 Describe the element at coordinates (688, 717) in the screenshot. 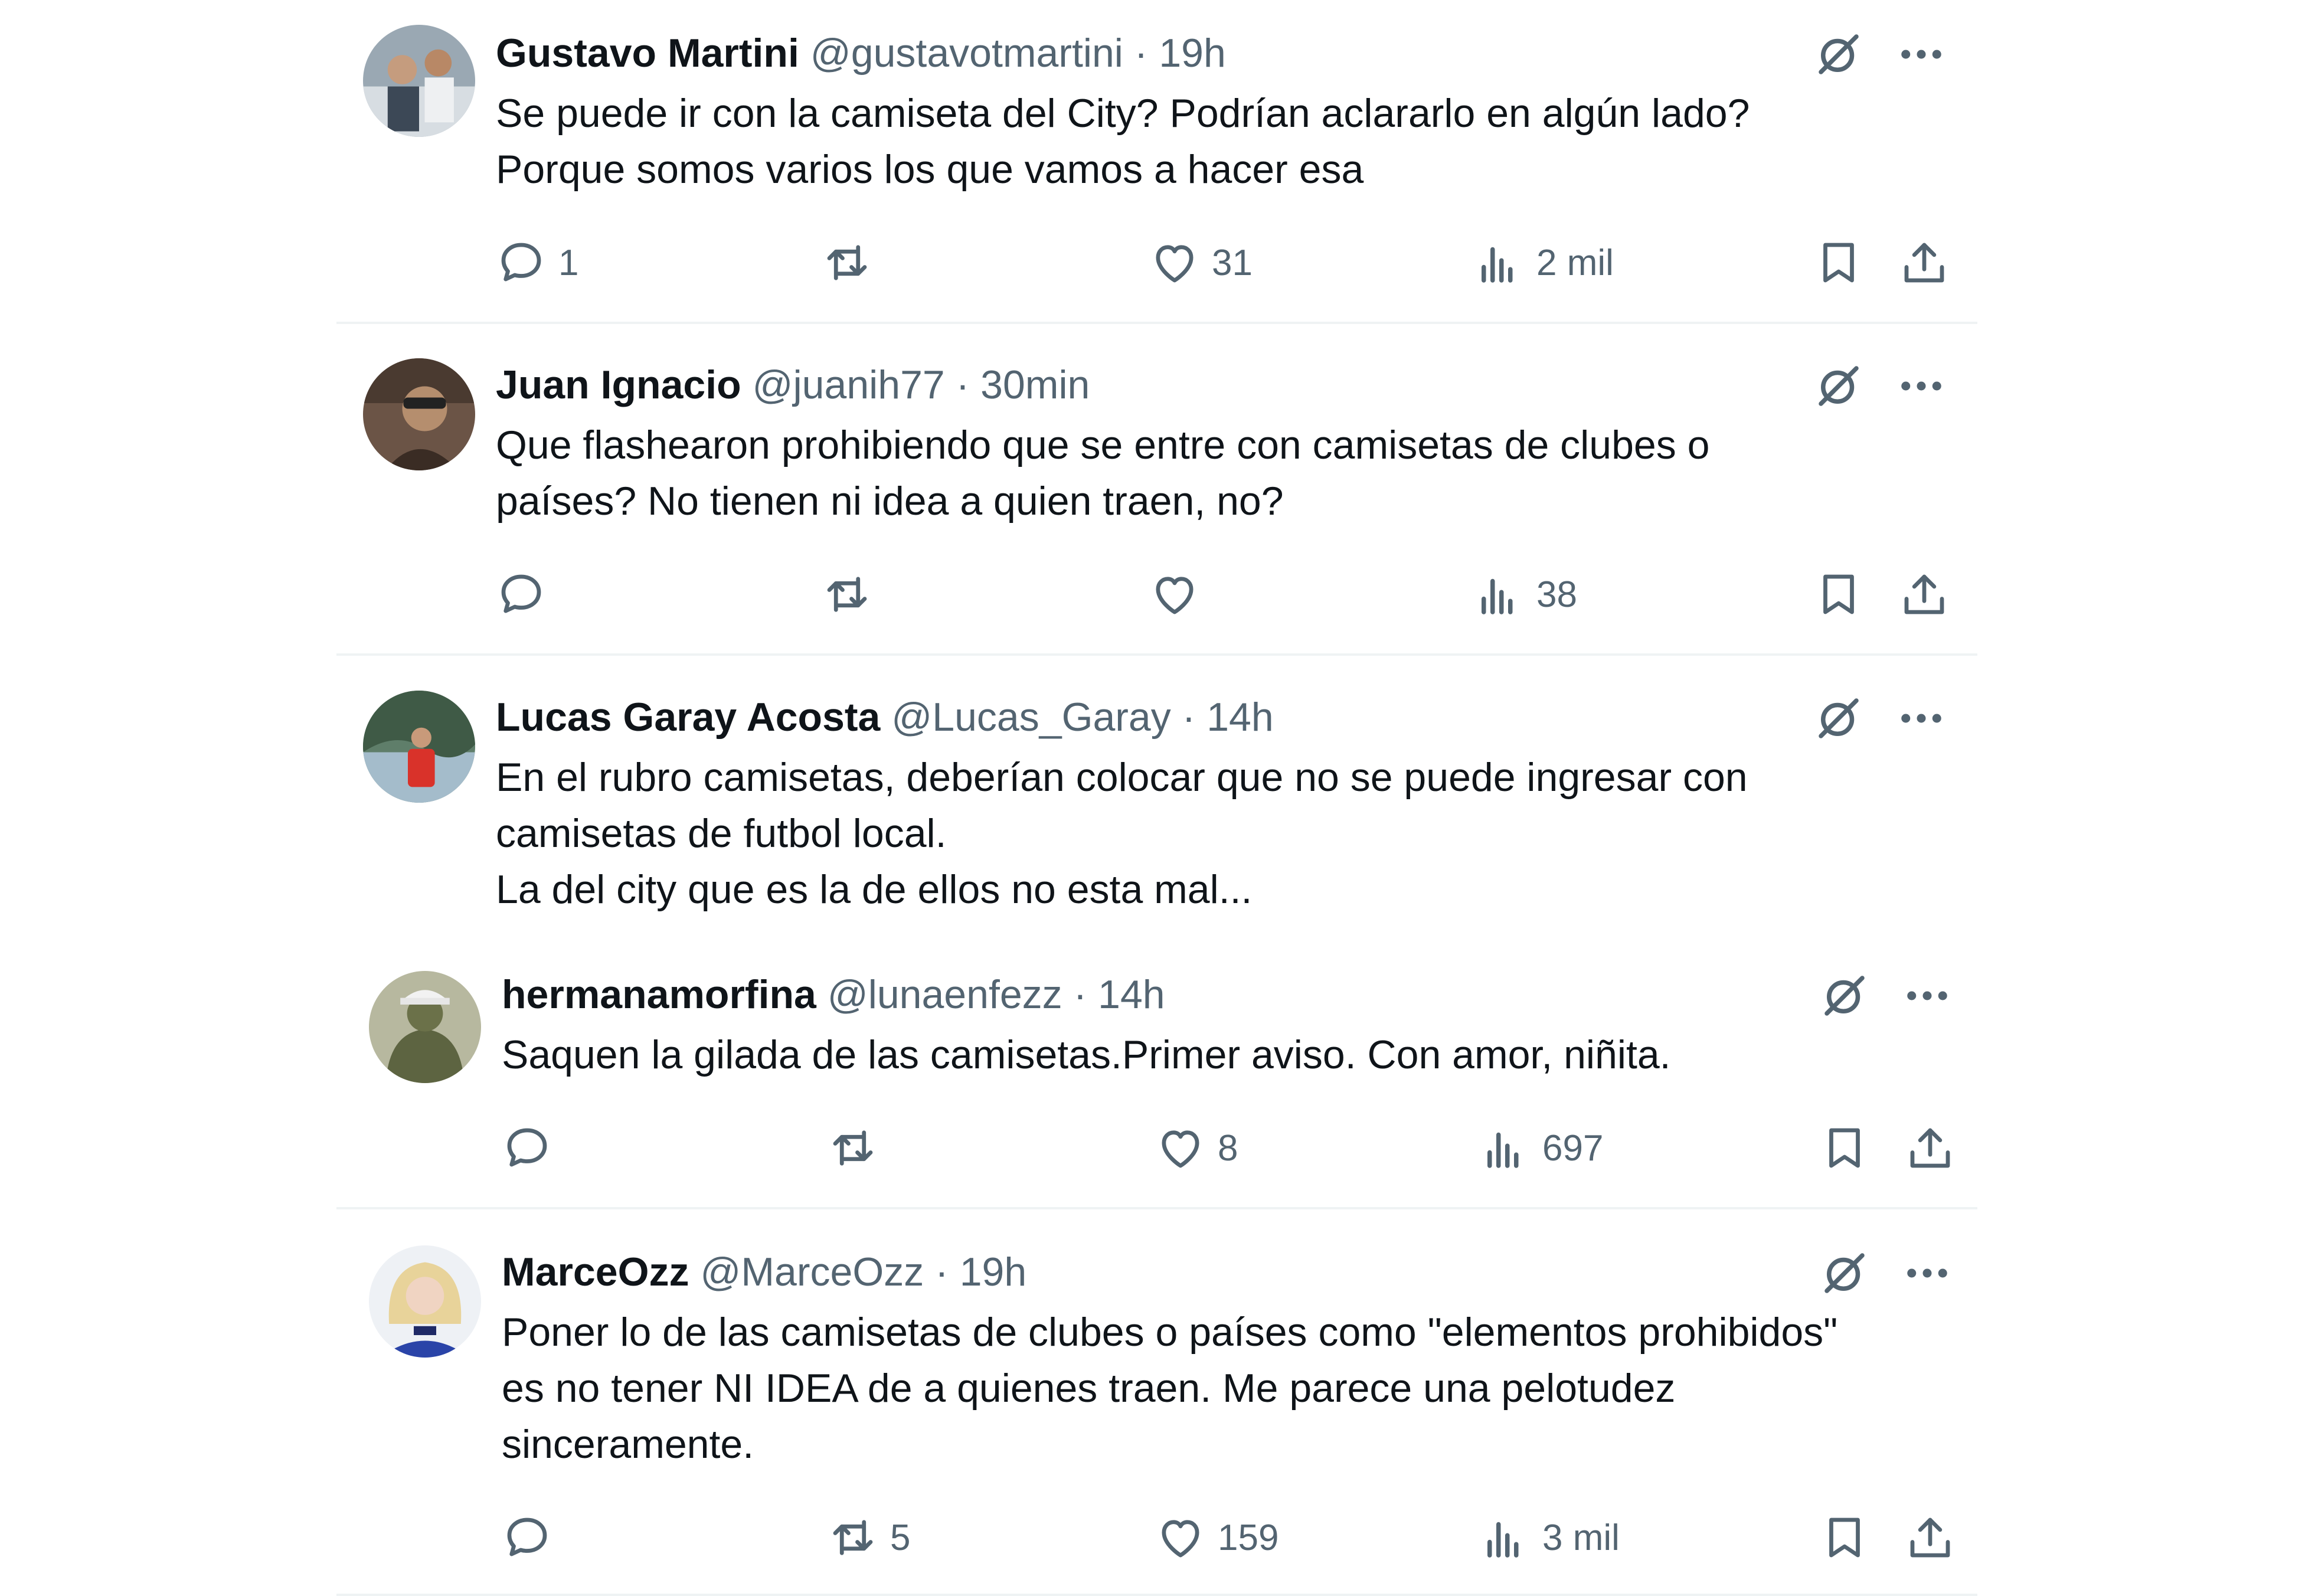

I see `display-name: Lucas Garay Acosta` at that location.